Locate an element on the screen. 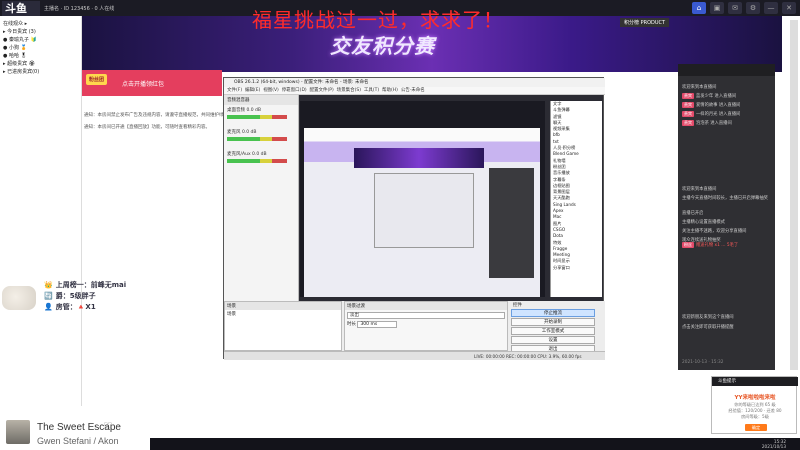  transitions-dock: 场景过渡 淡出 时长 300 ms is located at coordinates (426, 326).